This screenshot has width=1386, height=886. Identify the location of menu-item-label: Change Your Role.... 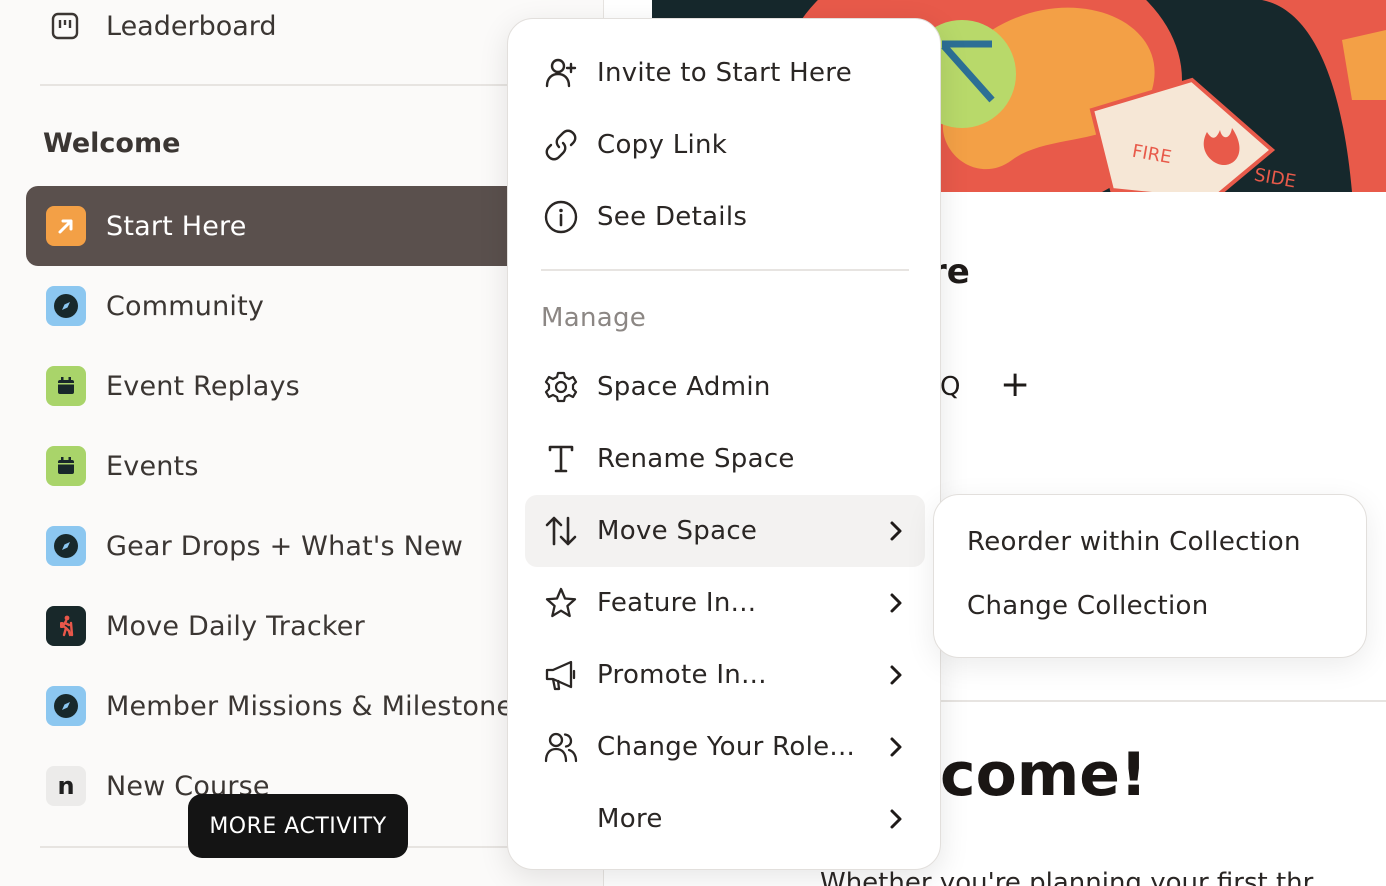
(726, 747).